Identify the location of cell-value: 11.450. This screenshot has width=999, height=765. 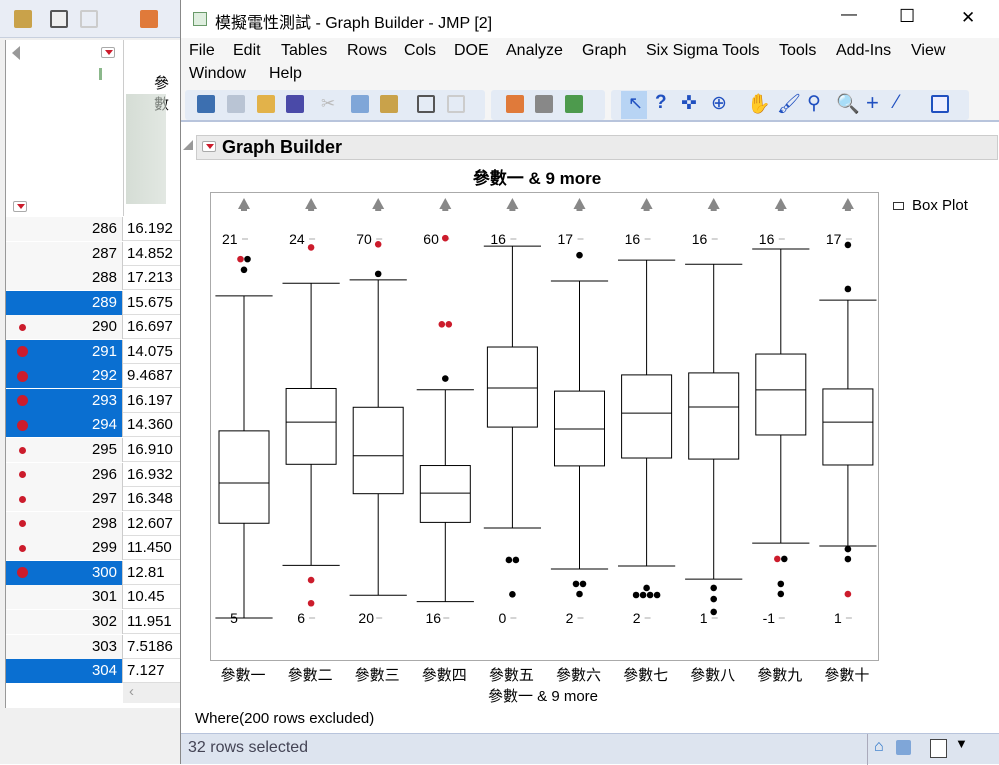
(152, 548).